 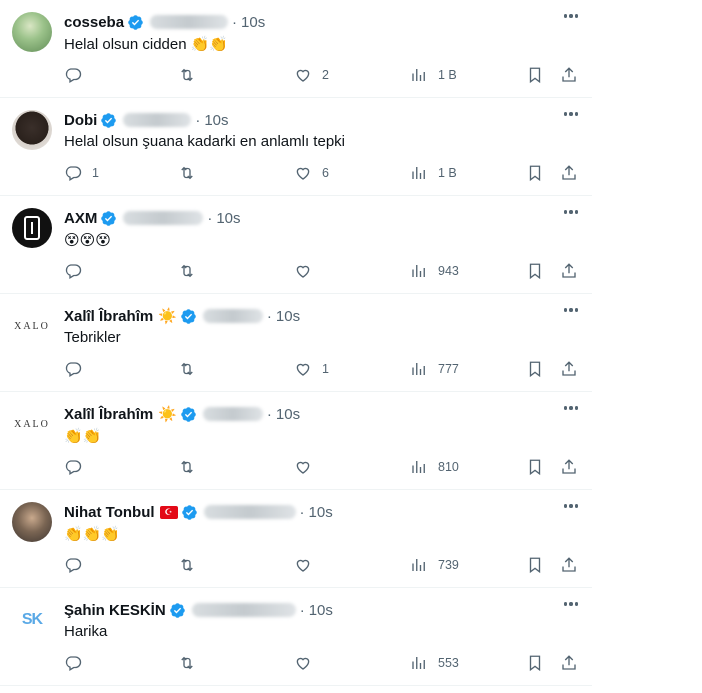 I want to click on views-button: 777, so click(x=434, y=369).